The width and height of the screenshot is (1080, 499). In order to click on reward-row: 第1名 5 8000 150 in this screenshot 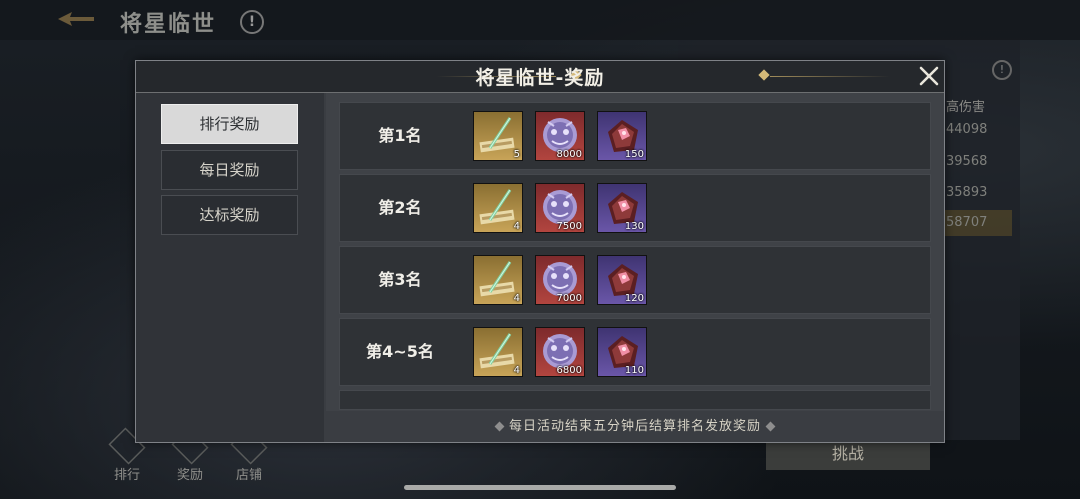, I will do `click(635, 136)`.